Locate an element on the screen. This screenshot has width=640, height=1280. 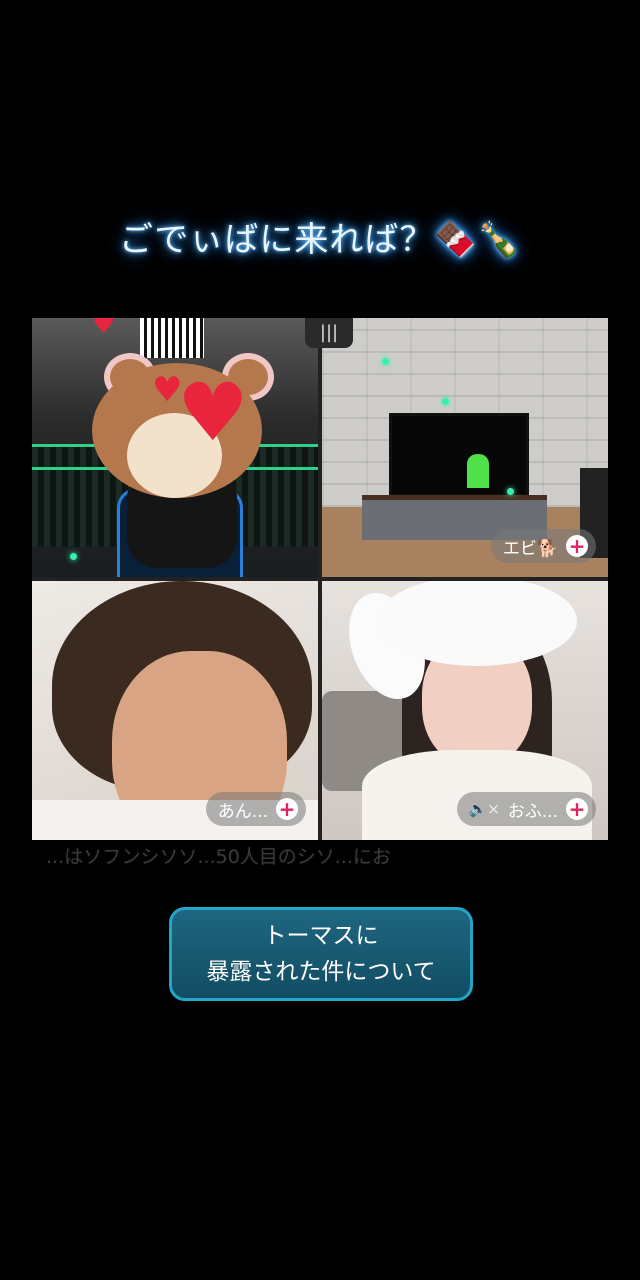
bunny-hood is located at coordinates (477, 623).